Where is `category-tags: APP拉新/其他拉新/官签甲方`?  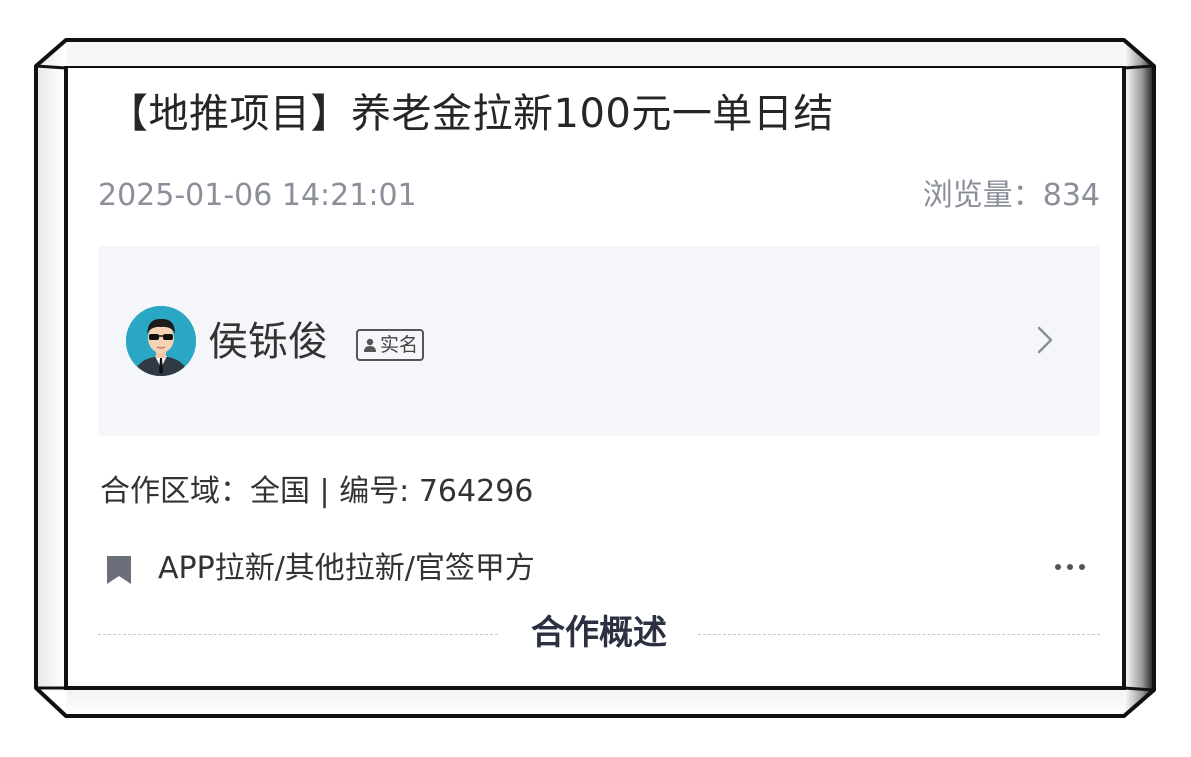
category-tags: APP拉新/其他拉新/官签甲方 is located at coordinates (602, 569).